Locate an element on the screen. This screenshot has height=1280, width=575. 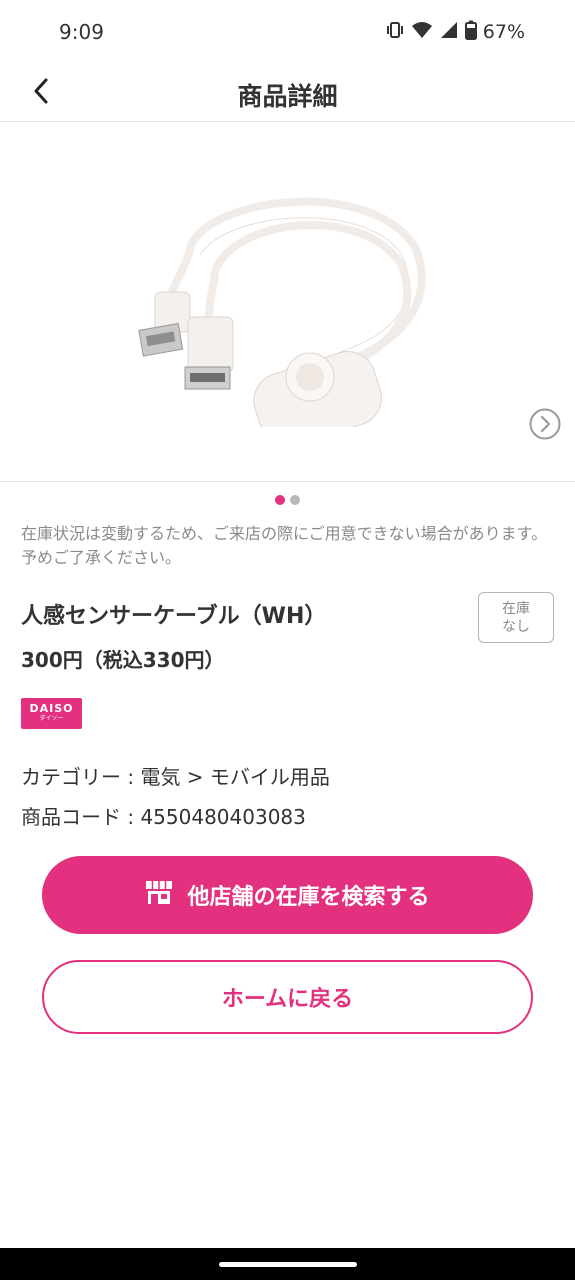
product-name: 人感センサーケーブル（WH） is located at coordinates (174, 616).